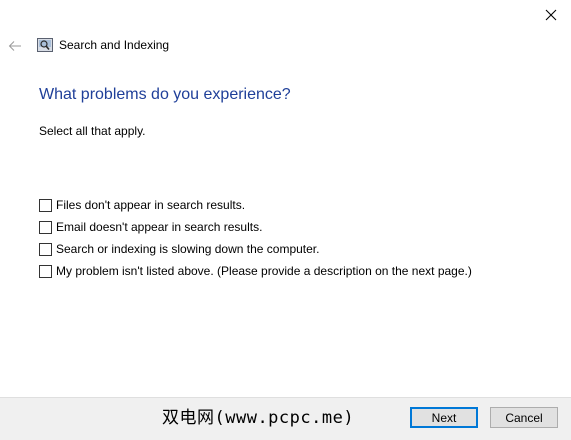  I want to click on cancel-button: Cancel, so click(524, 417).